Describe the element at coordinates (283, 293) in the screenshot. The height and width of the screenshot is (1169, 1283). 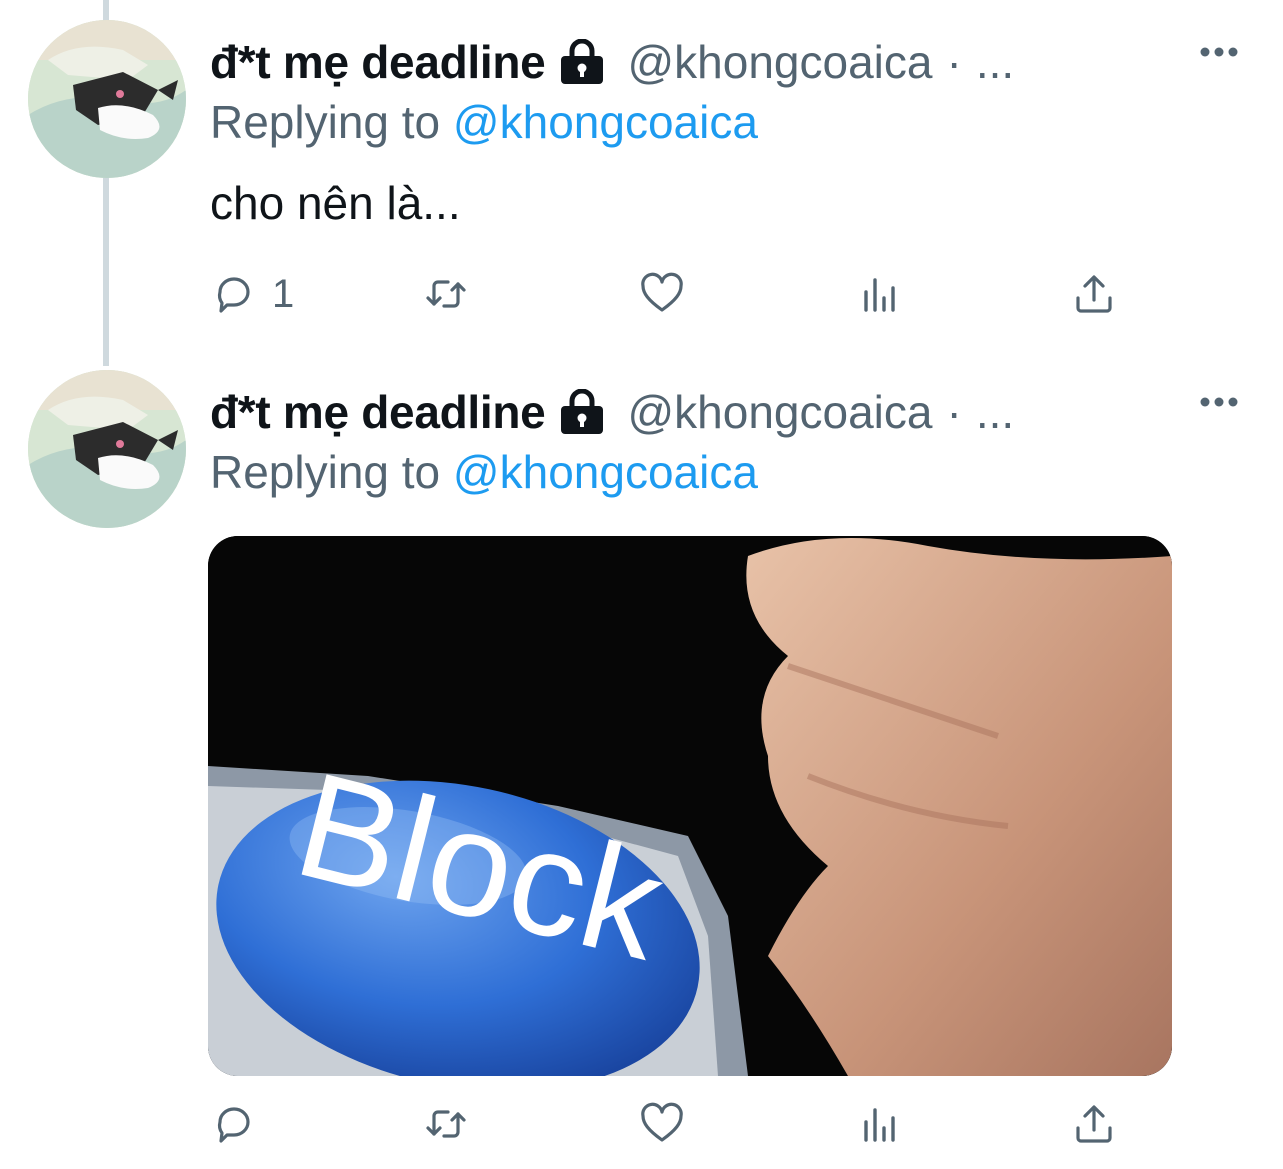
I see `reply-count: 1` at that location.